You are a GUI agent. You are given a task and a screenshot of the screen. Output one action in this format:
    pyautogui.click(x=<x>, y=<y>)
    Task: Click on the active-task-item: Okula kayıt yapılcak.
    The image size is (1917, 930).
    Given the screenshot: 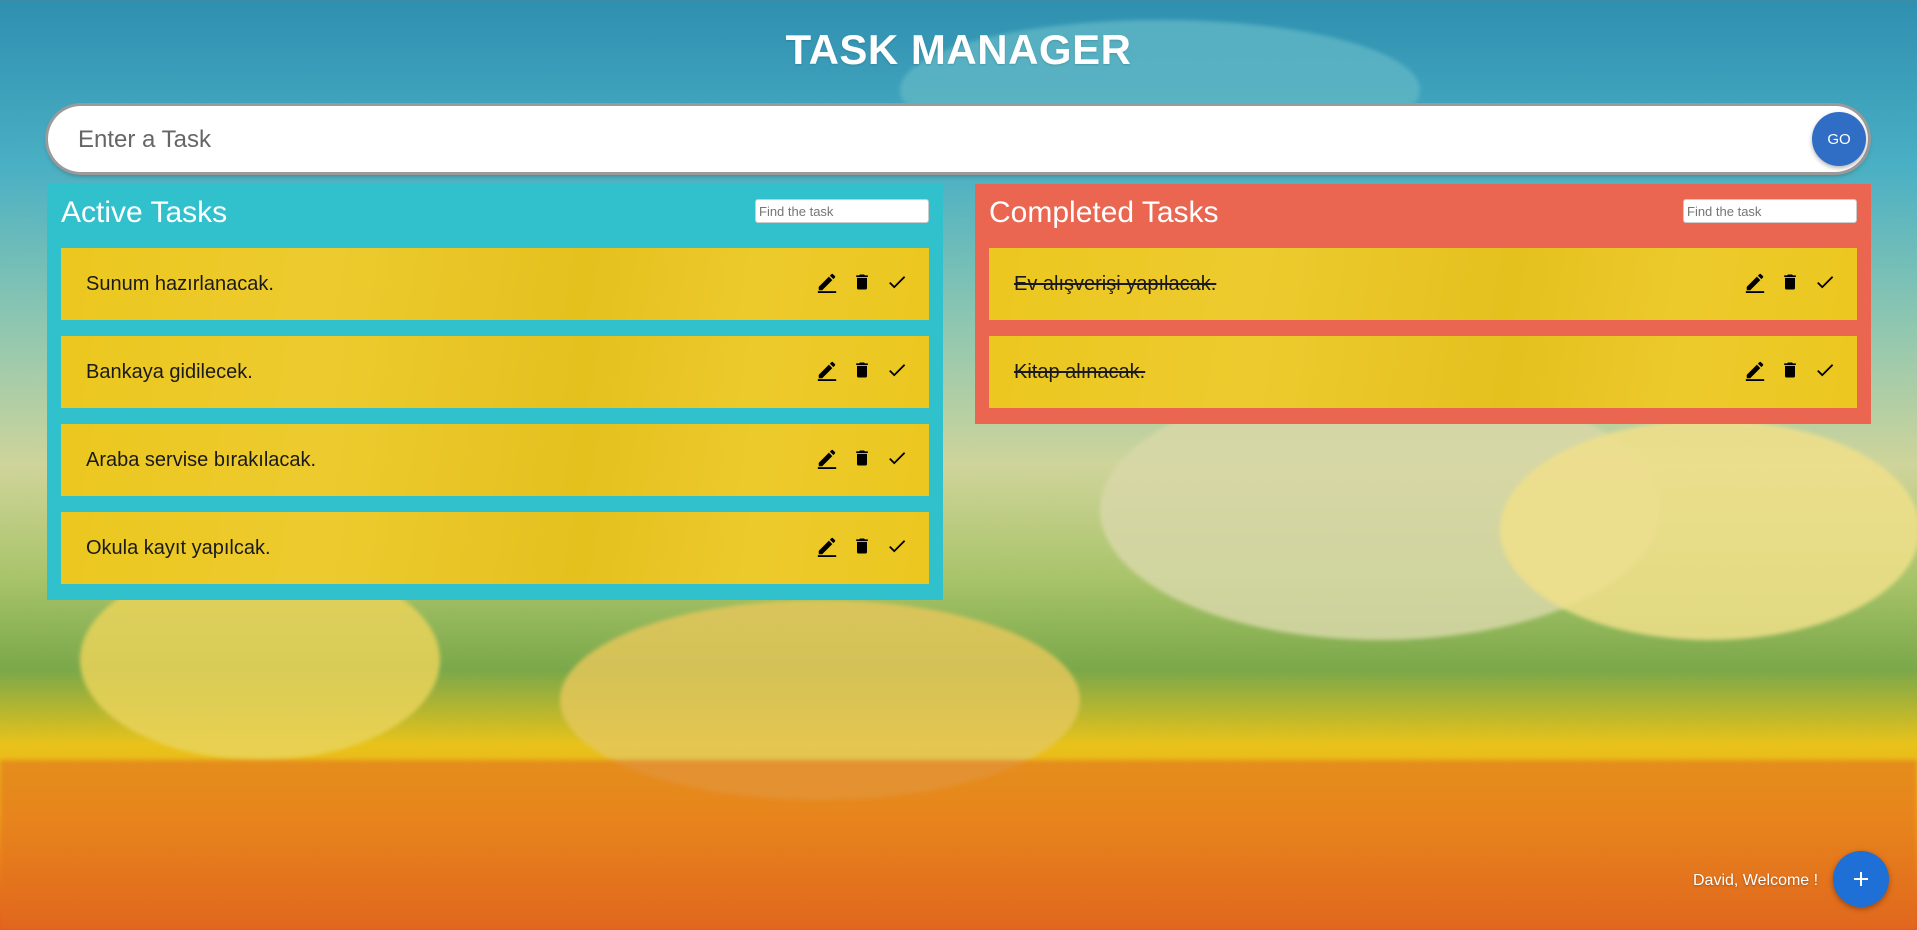 What is the action you would take?
    pyautogui.click(x=495, y=548)
    